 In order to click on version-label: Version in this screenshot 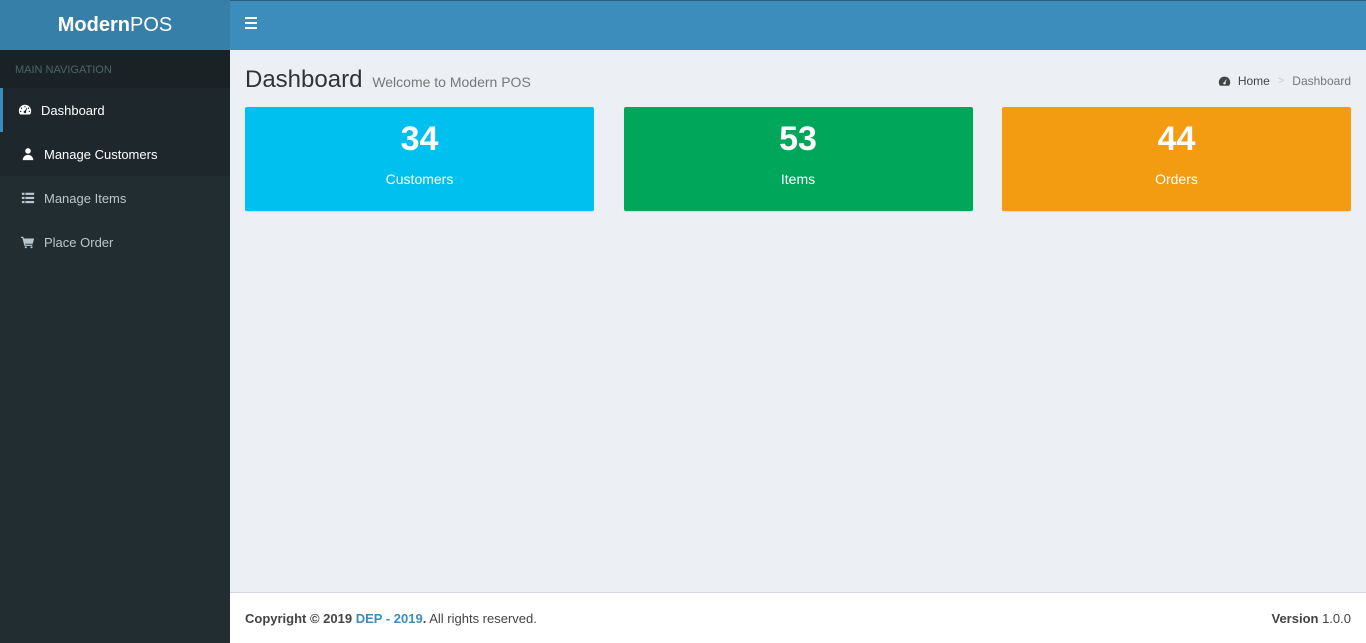, I will do `click(1295, 618)`.